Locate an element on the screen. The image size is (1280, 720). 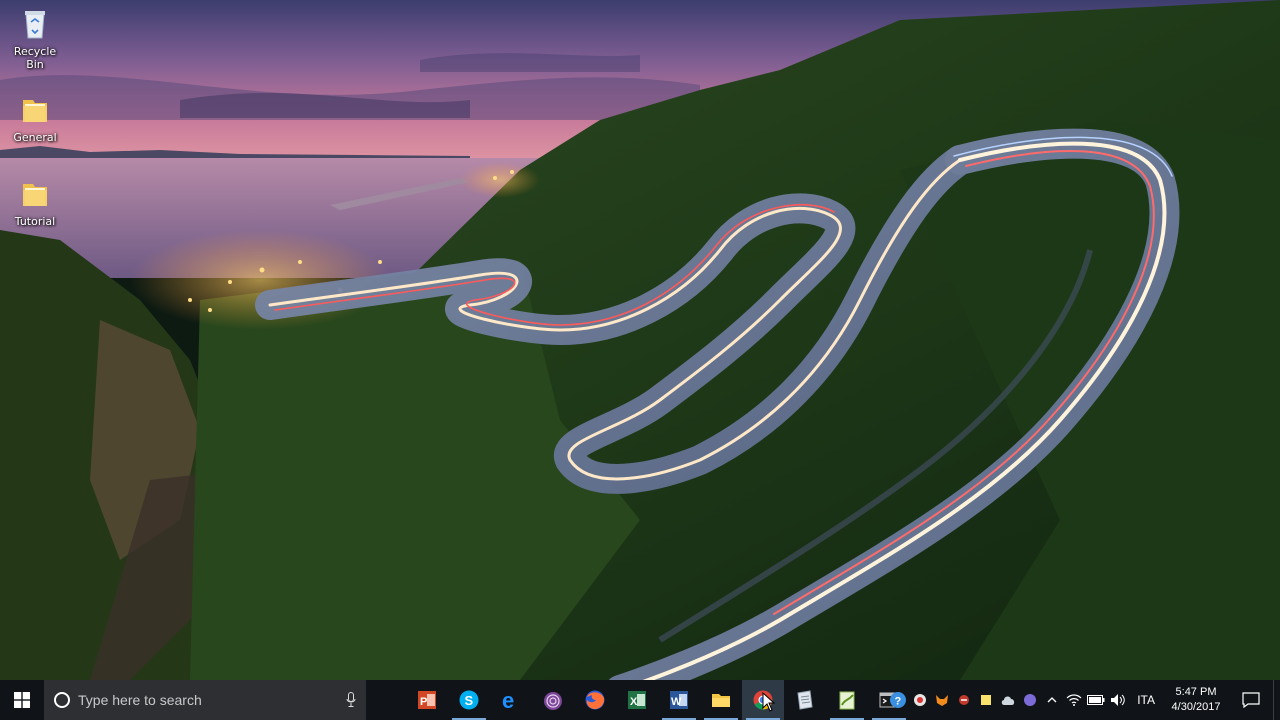
word-icon: W is located at coordinates (679, 700).